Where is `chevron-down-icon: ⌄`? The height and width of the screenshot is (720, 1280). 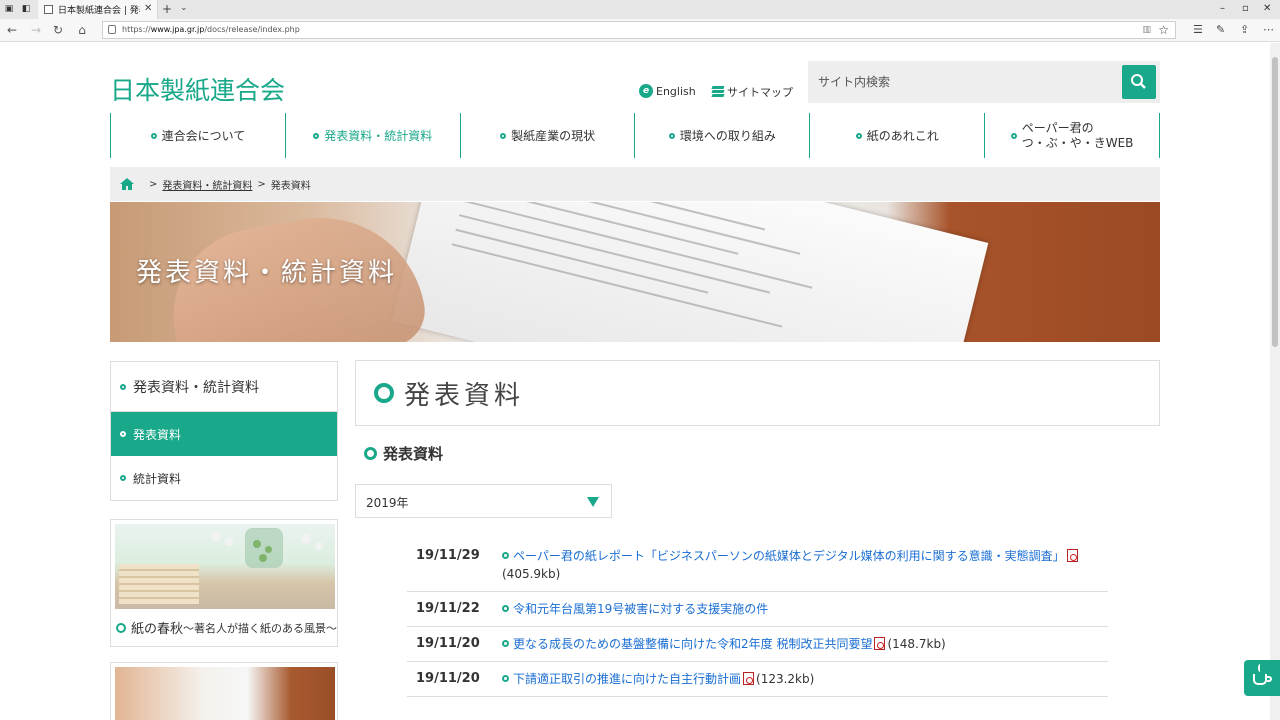
chevron-down-icon: ⌄ is located at coordinates (184, 8).